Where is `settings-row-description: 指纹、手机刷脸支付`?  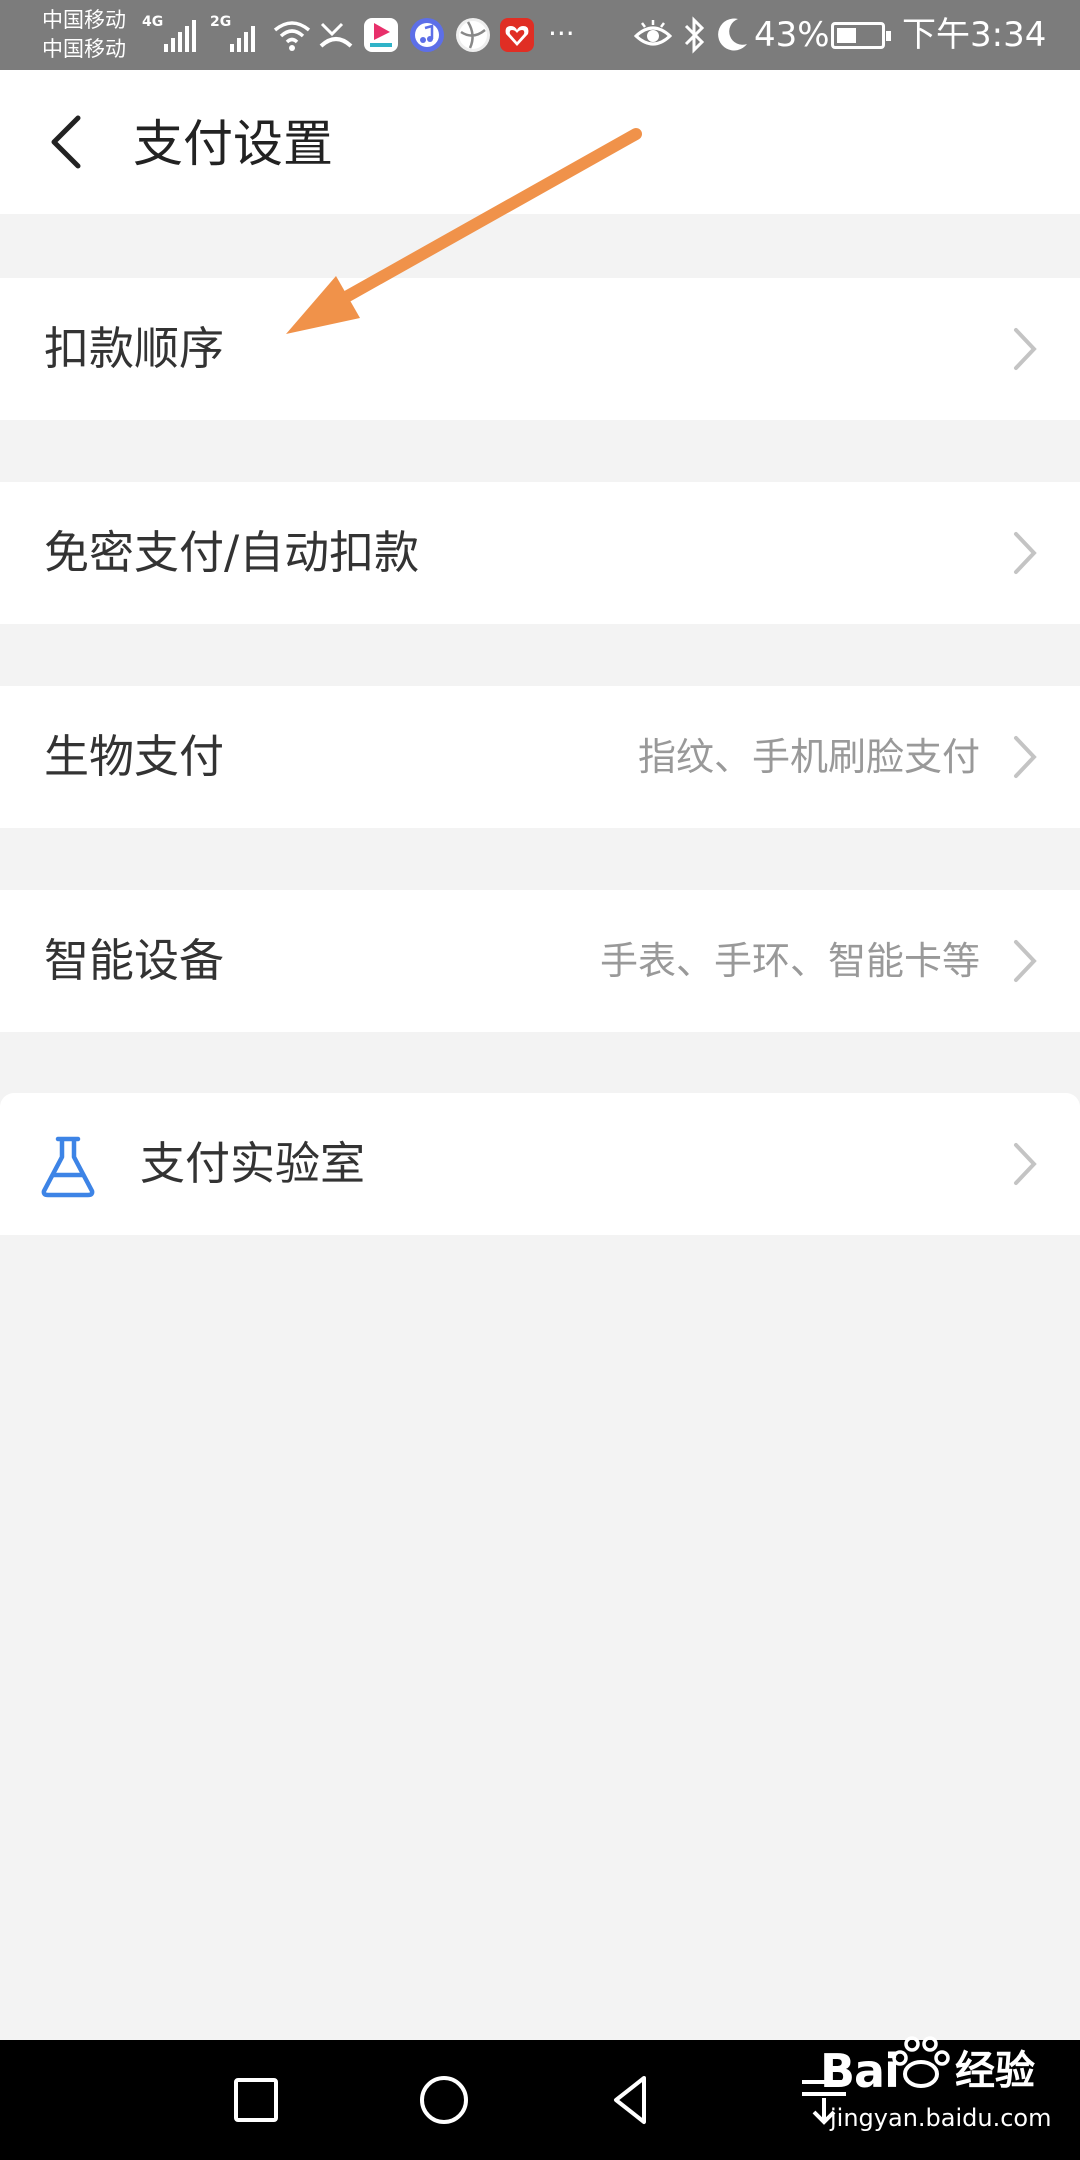
settings-row-description: 指纹、手机刷脸支付 is located at coordinates (808, 757).